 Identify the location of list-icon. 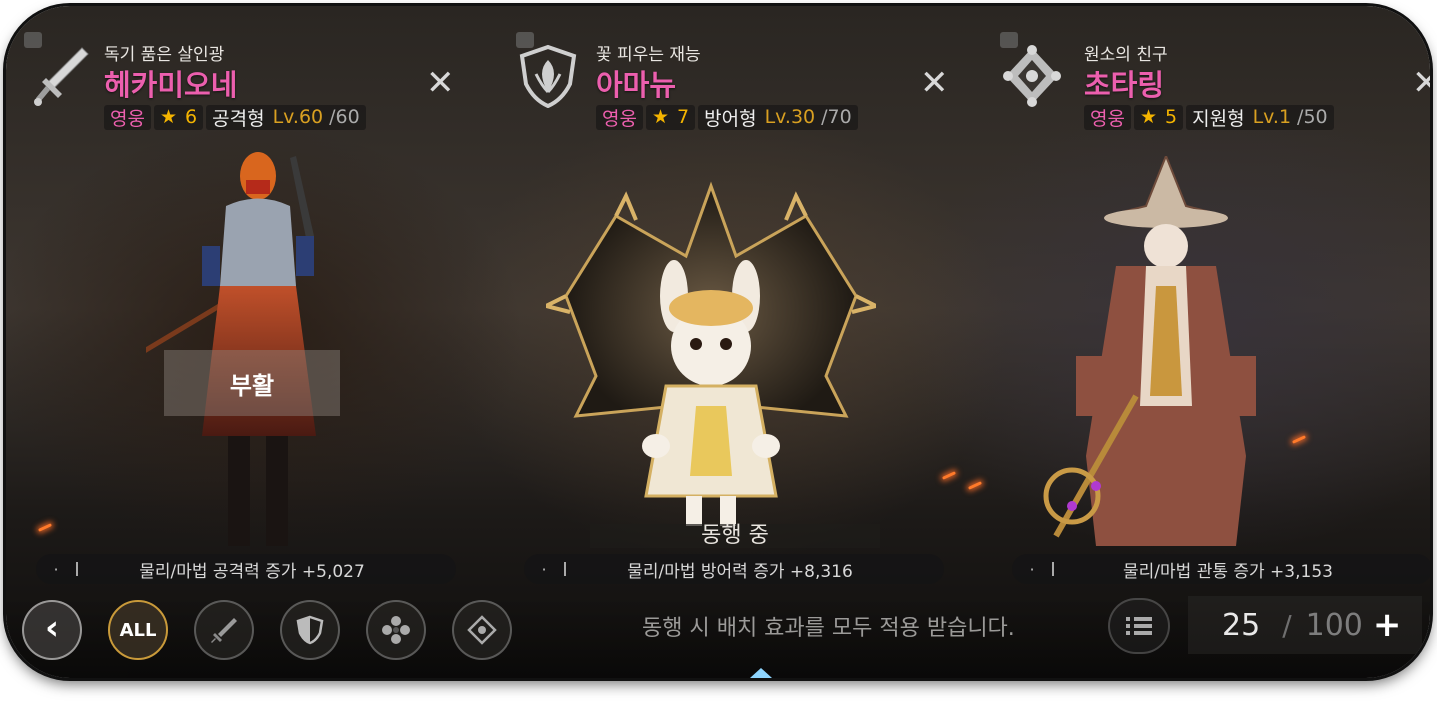
(1139, 626).